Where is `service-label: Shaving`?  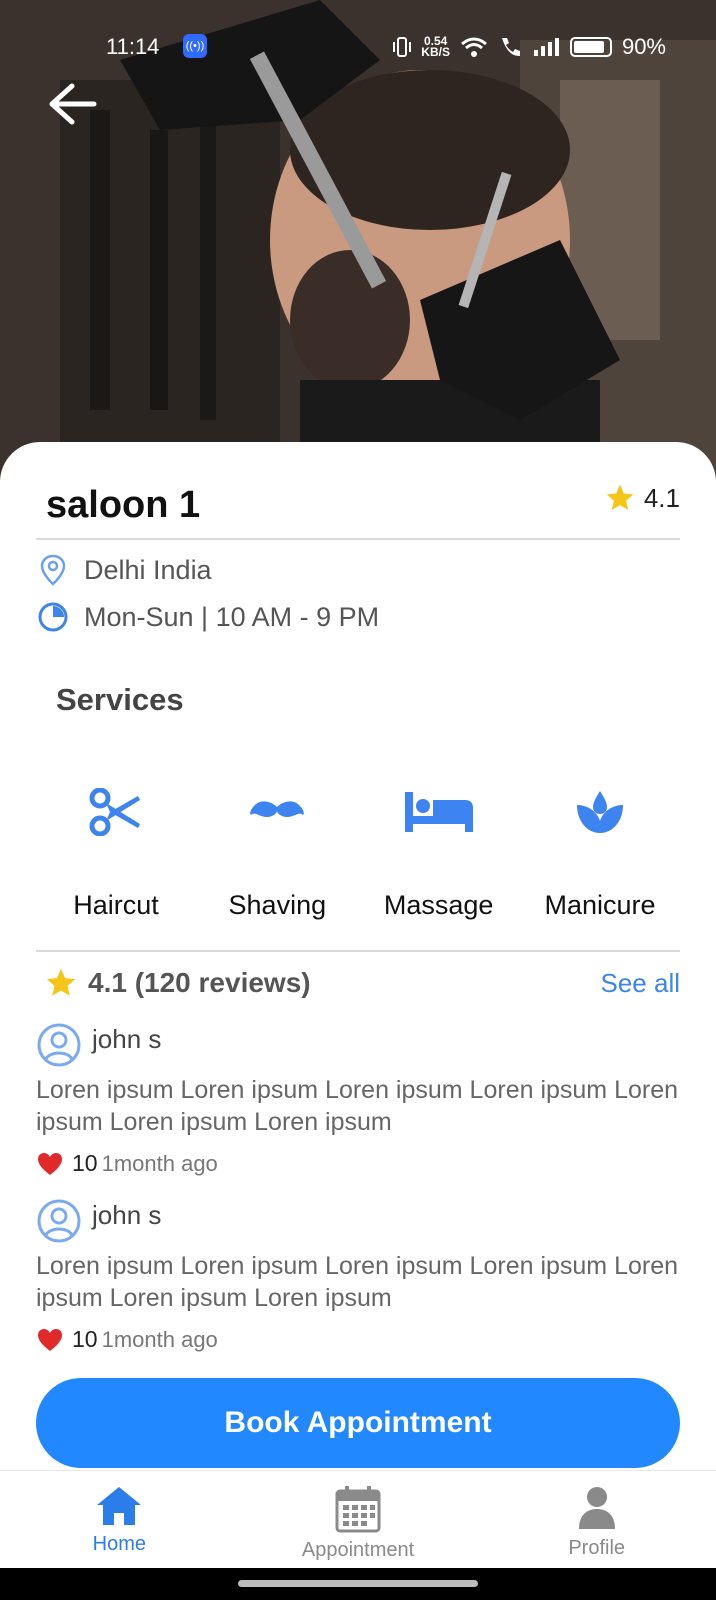 service-label: Shaving is located at coordinates (277, 905).